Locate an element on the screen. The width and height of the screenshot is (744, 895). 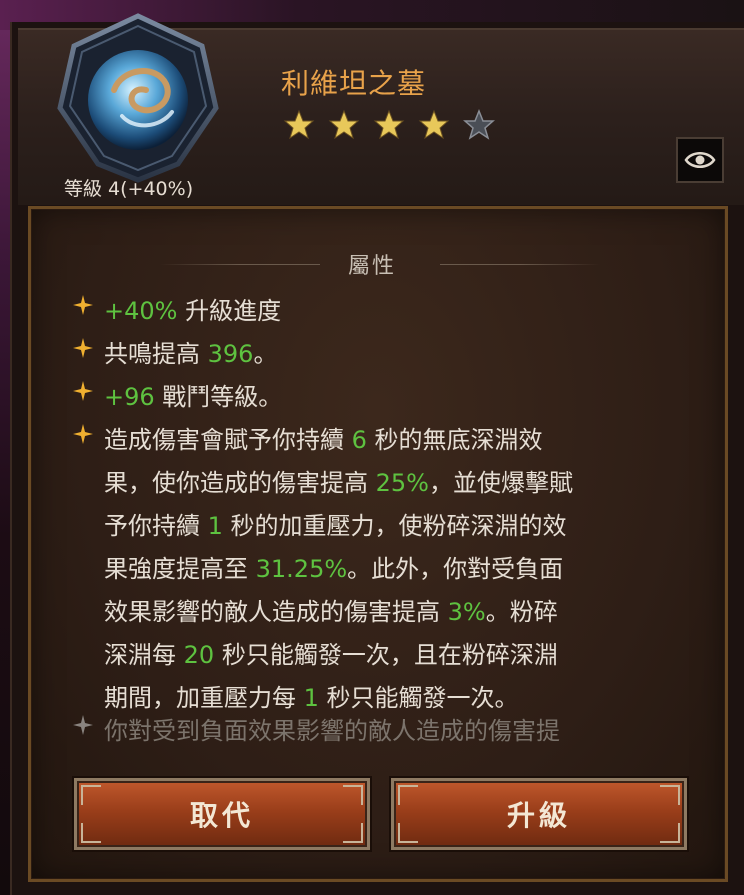
affix-text: 果強度提高至 is located at coordinates (180, 569).